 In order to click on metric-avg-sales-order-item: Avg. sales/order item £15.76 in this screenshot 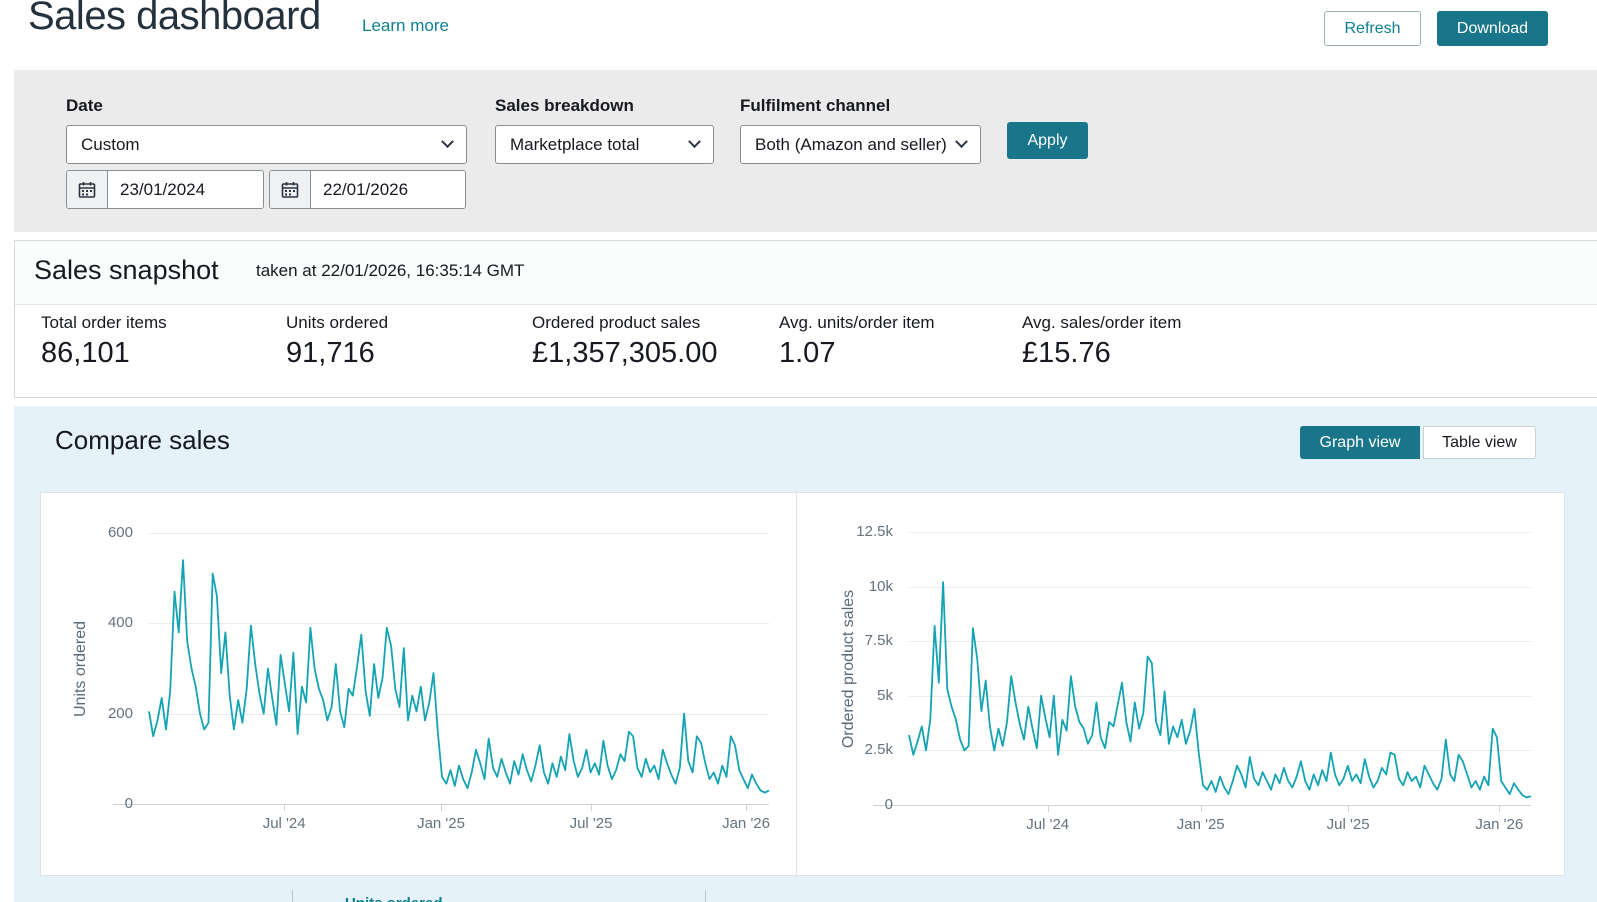, I will do `click(1101, 341)`.